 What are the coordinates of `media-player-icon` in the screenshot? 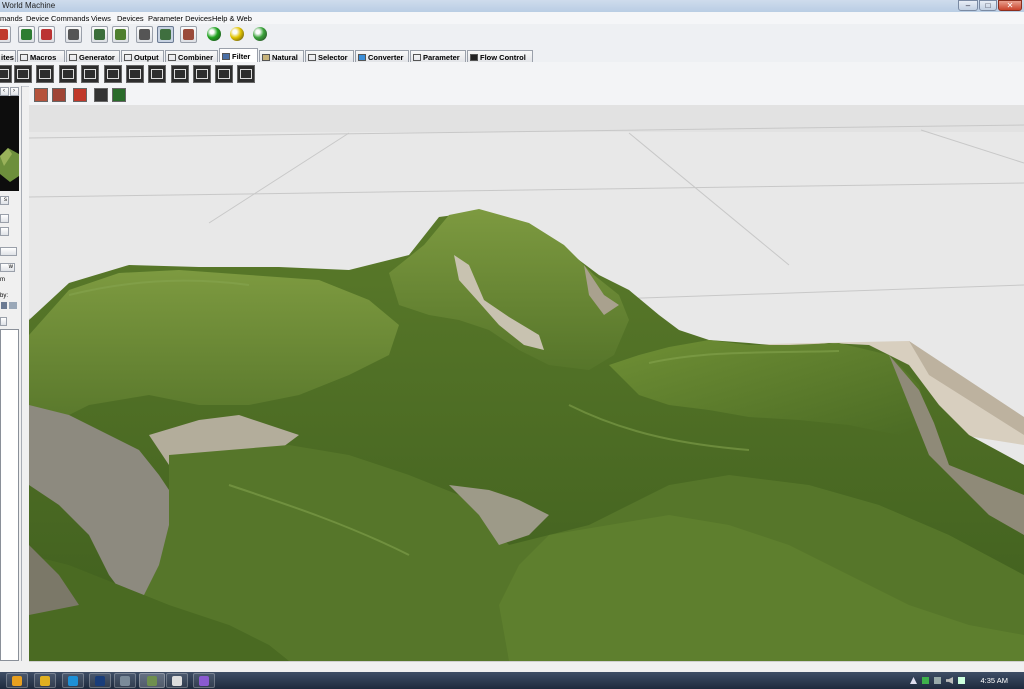 It's located at (17, 680).